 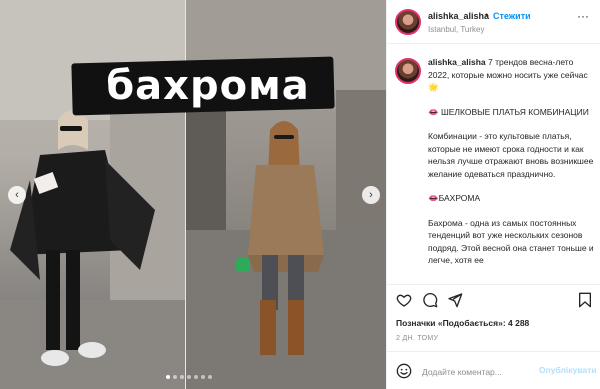 I want to click on follow-button: Стежити, so click(x=512, y=16).